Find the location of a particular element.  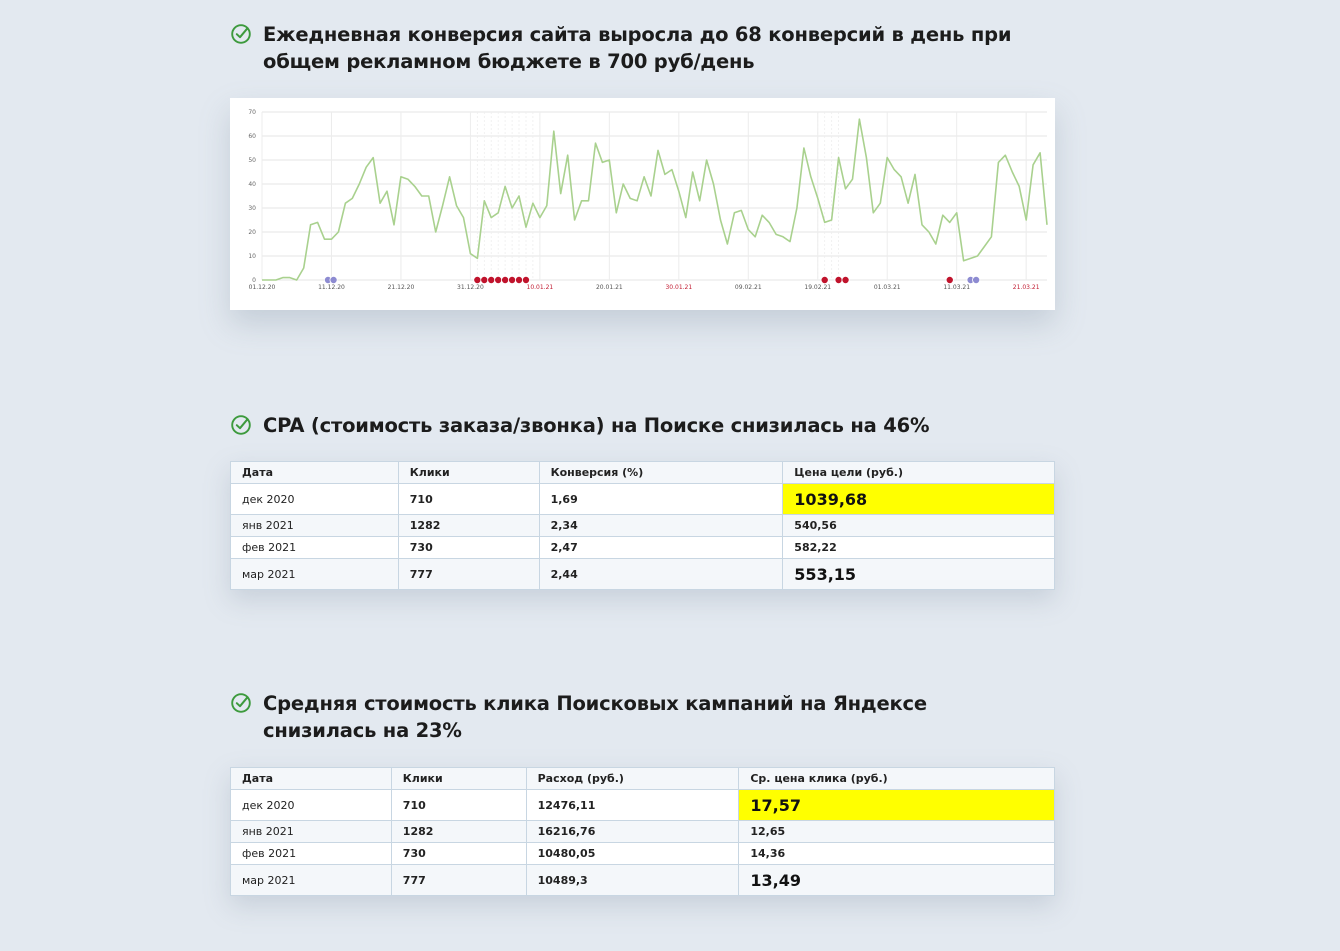

table-row: янв 2021 1282 2,34 540,56 is located at coordinates (642, 525).